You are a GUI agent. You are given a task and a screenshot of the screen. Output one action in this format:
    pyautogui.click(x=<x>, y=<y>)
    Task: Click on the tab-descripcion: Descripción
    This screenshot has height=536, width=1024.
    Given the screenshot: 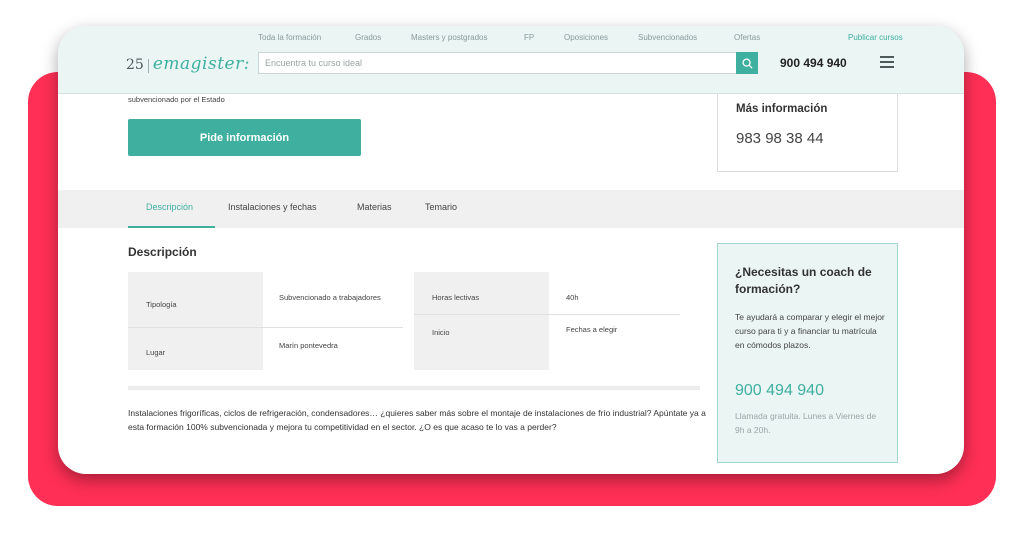 What is the action you would take?
    pyautogui.click(x=169, y=207)
    